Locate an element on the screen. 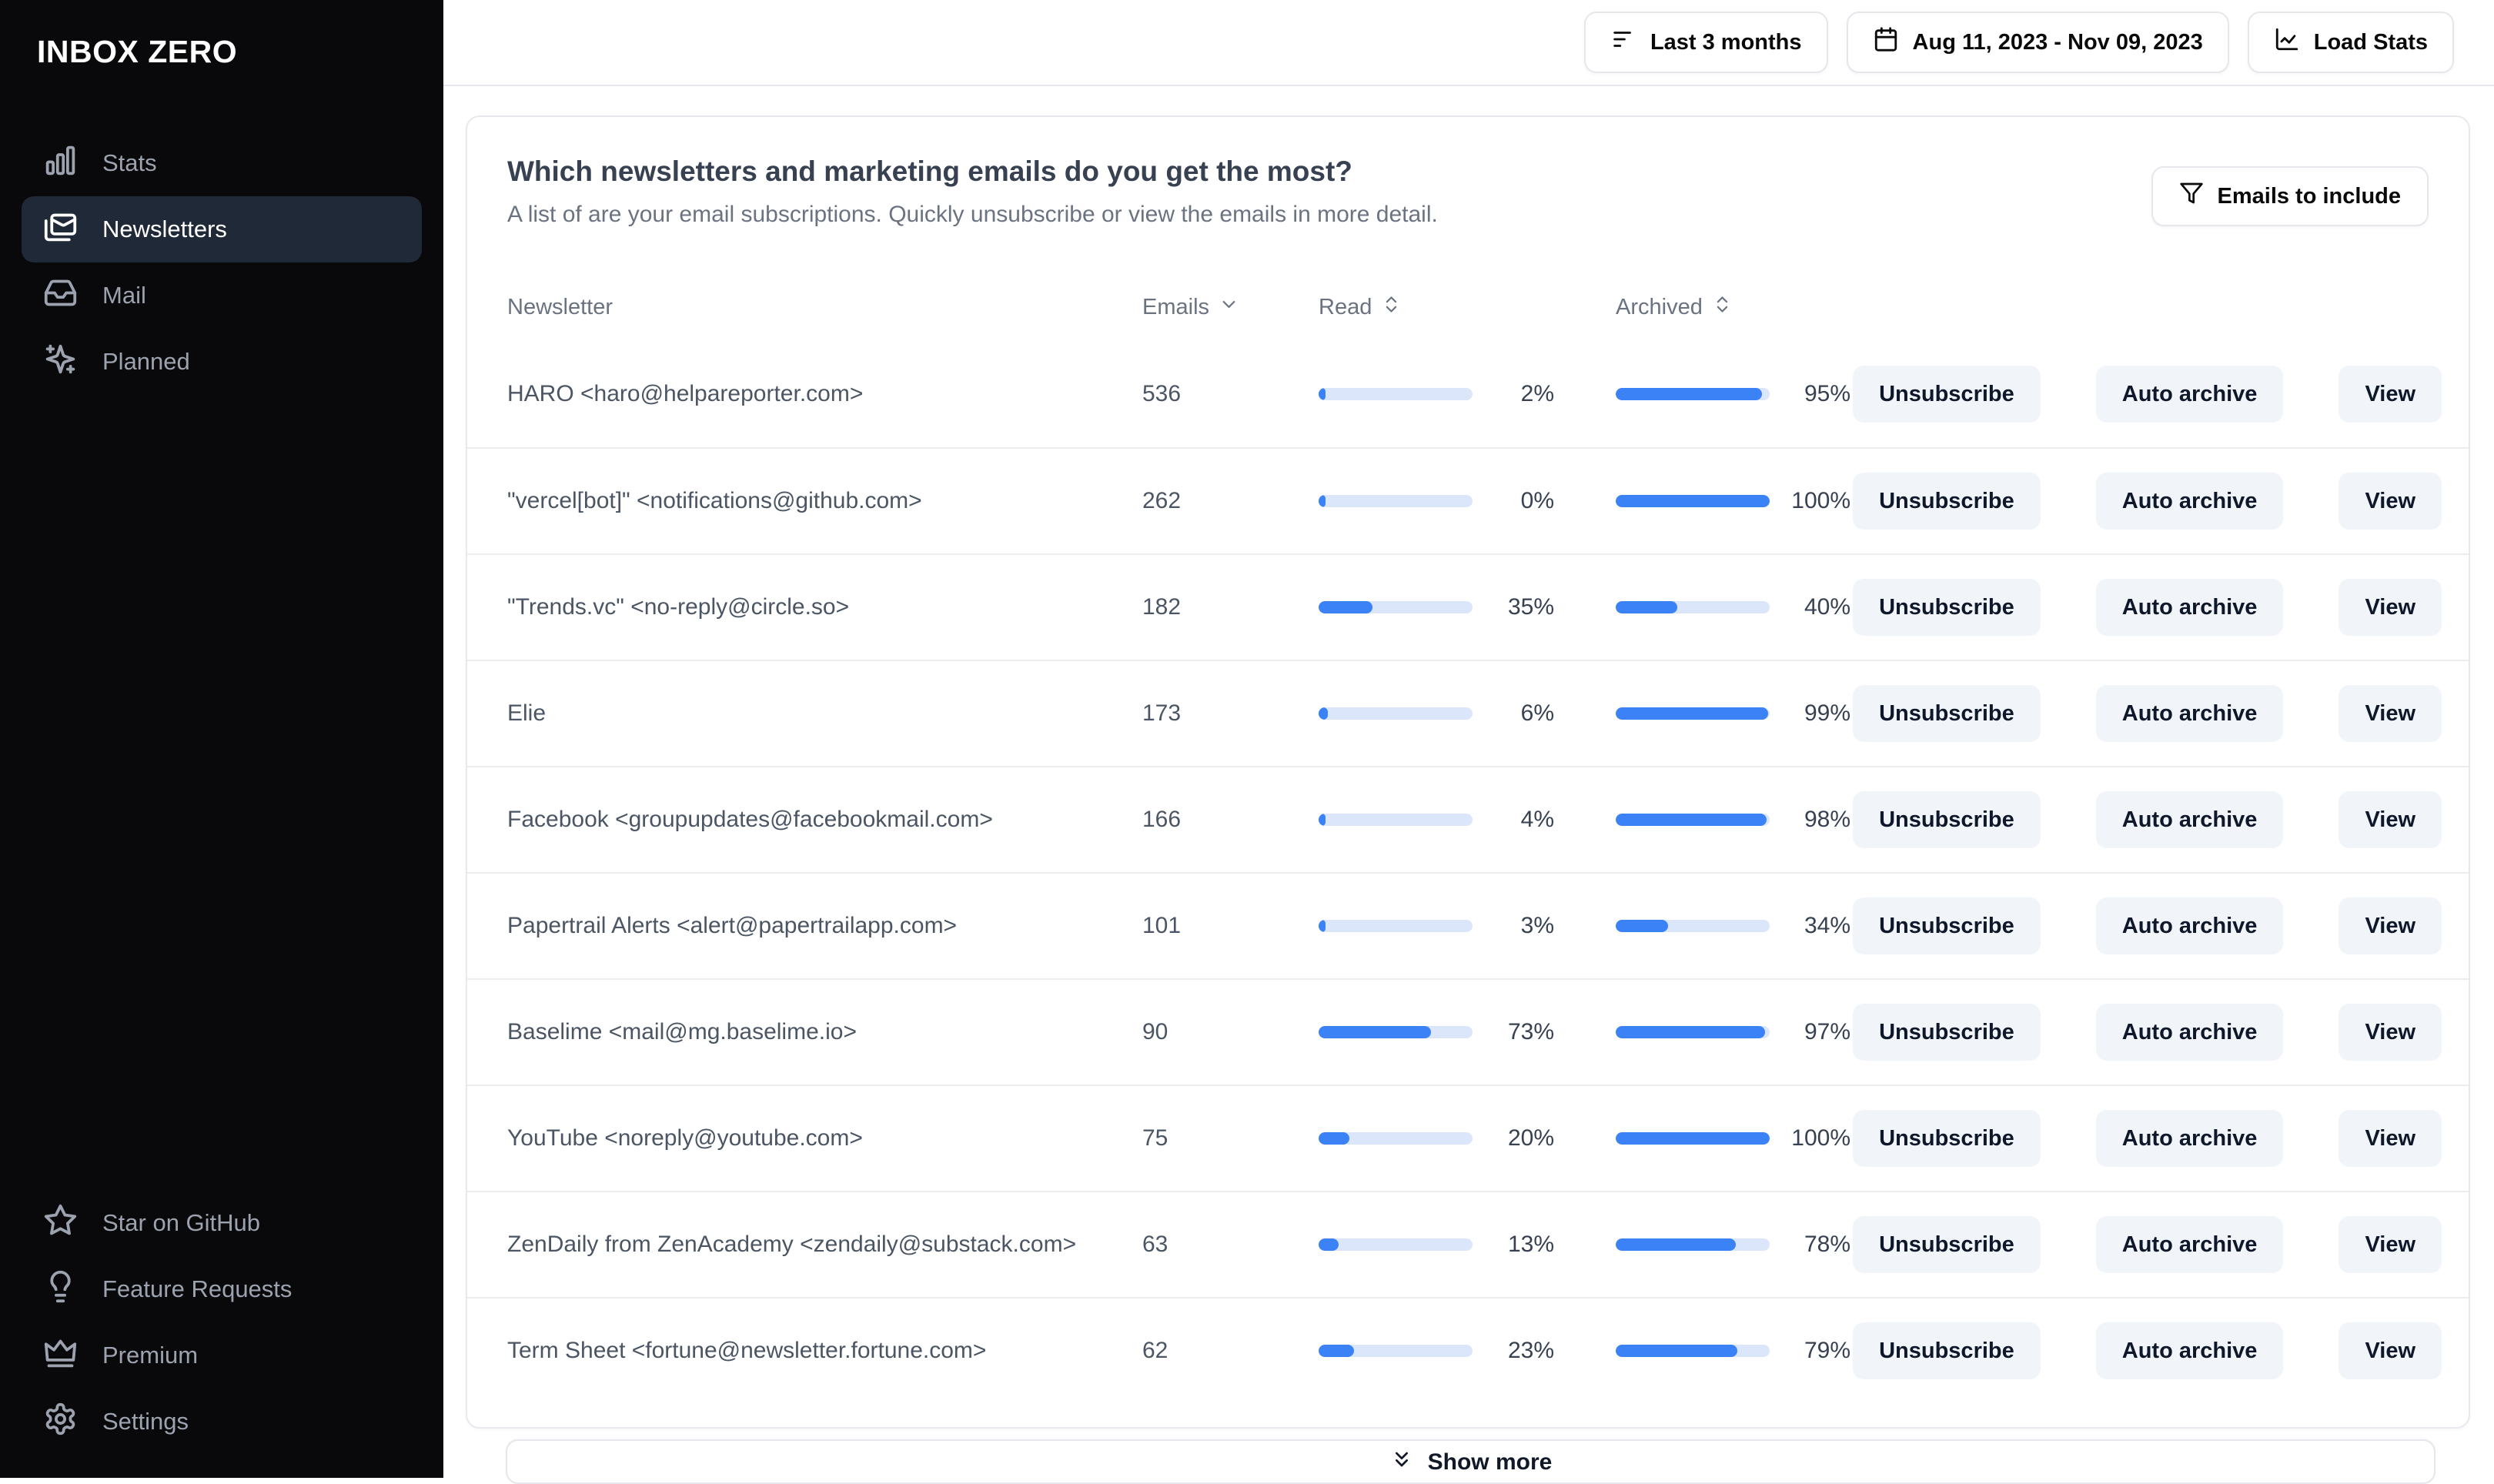 The width and height of the screenshot is (2494, 1484). archived-percent: 34% is located at coordinates (1827, 925).